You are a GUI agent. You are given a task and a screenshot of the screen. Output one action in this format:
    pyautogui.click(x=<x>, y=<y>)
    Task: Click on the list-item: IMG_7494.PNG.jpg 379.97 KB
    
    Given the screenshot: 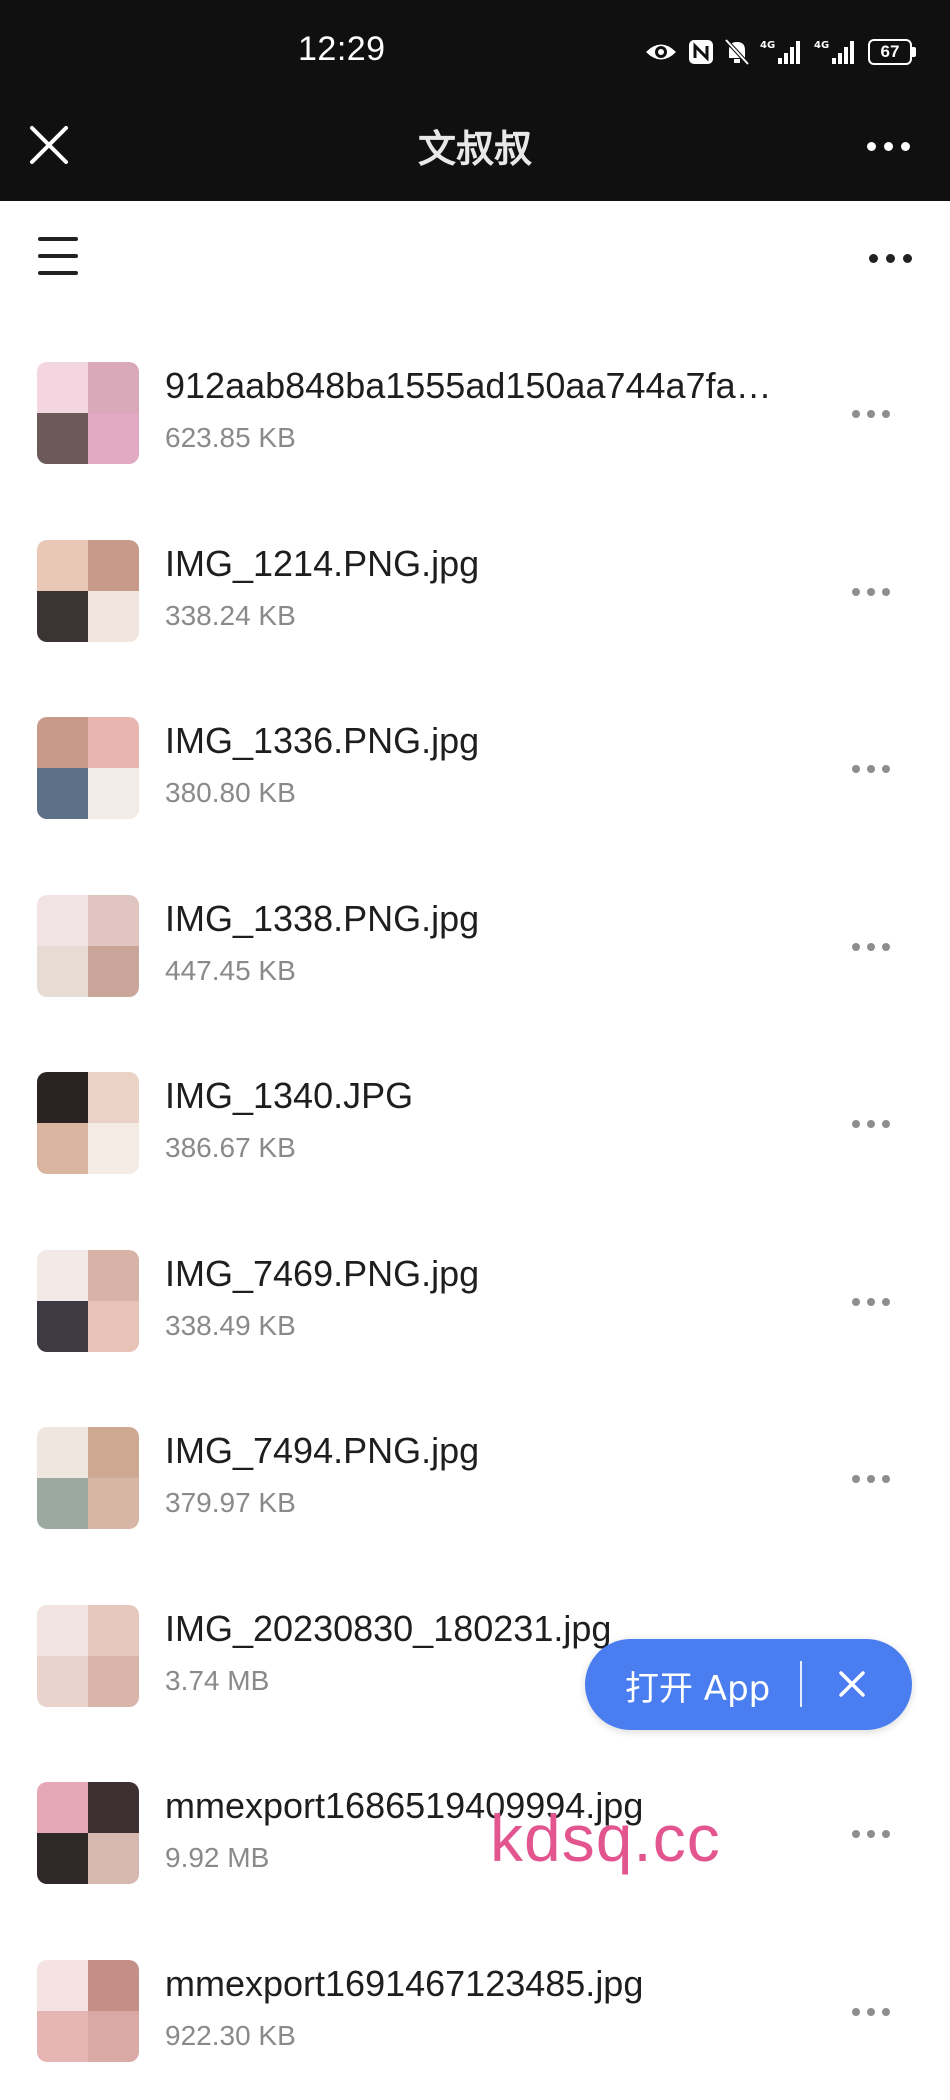 What is the action you would take?
    pyautogui.click(x=475, y=1478)
    